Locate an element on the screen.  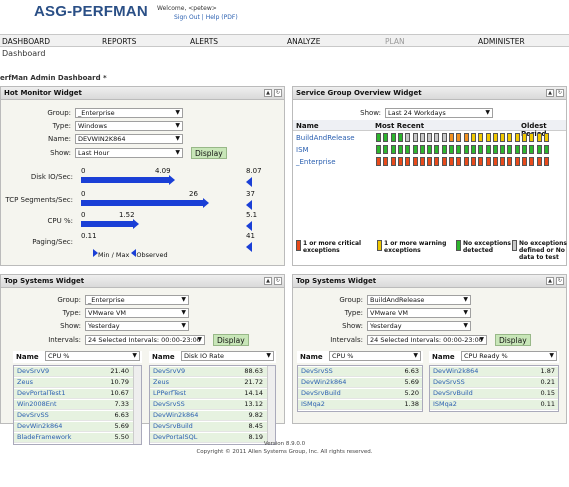
table-row: DevWin2k864 1.87 is located at coordinates (494, 372).